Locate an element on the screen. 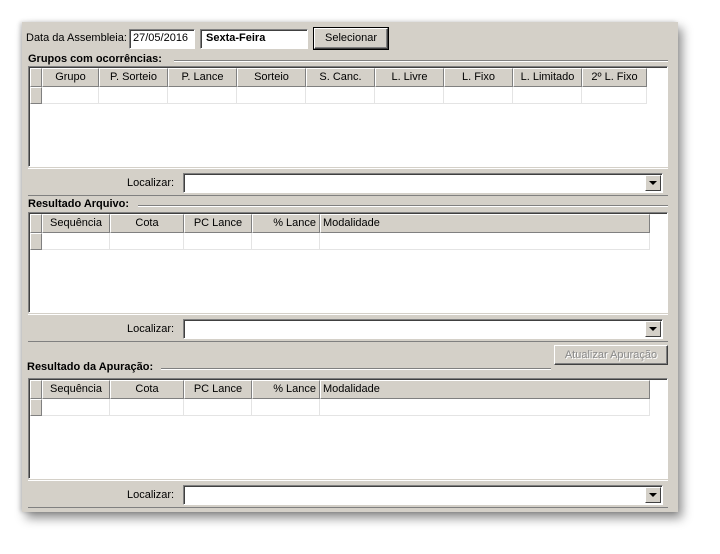 The image size is (720, 554). grupos-combo-dropdown is located at coordinates (653, 183).